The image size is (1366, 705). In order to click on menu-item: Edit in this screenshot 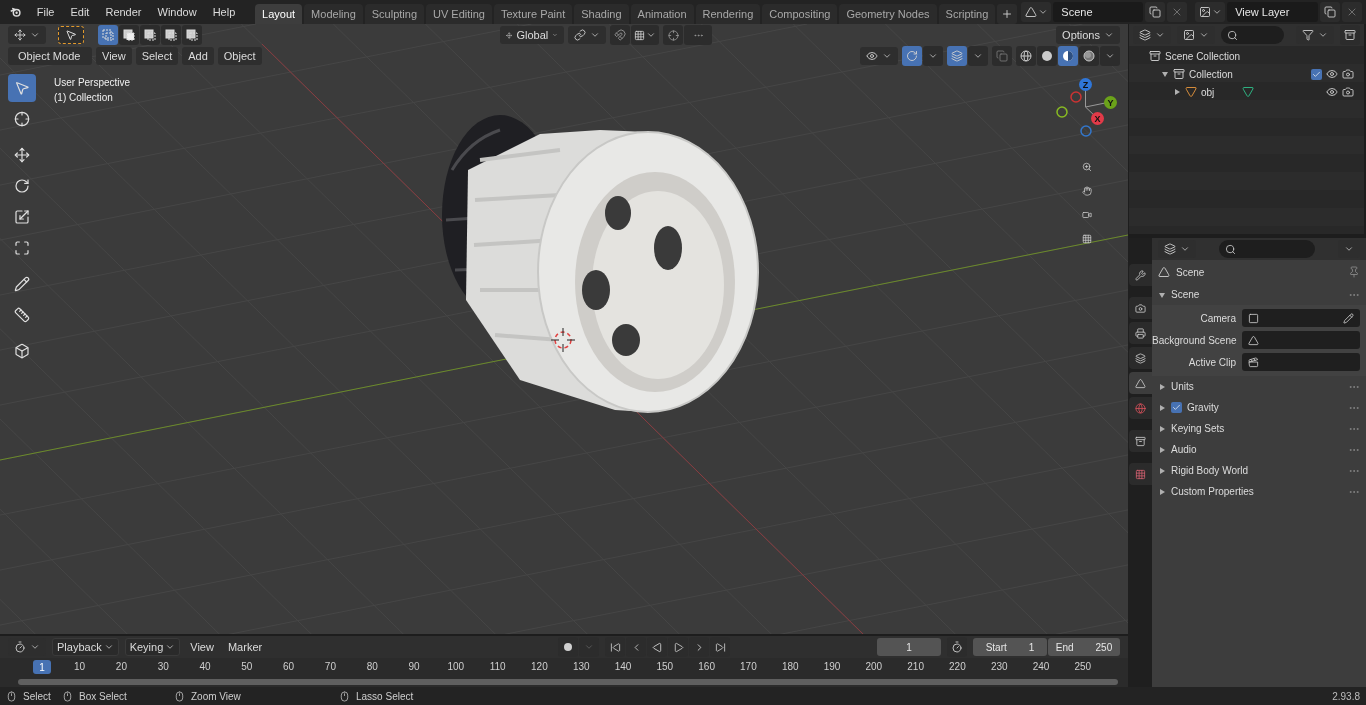, I will do `click(80, 12)`.